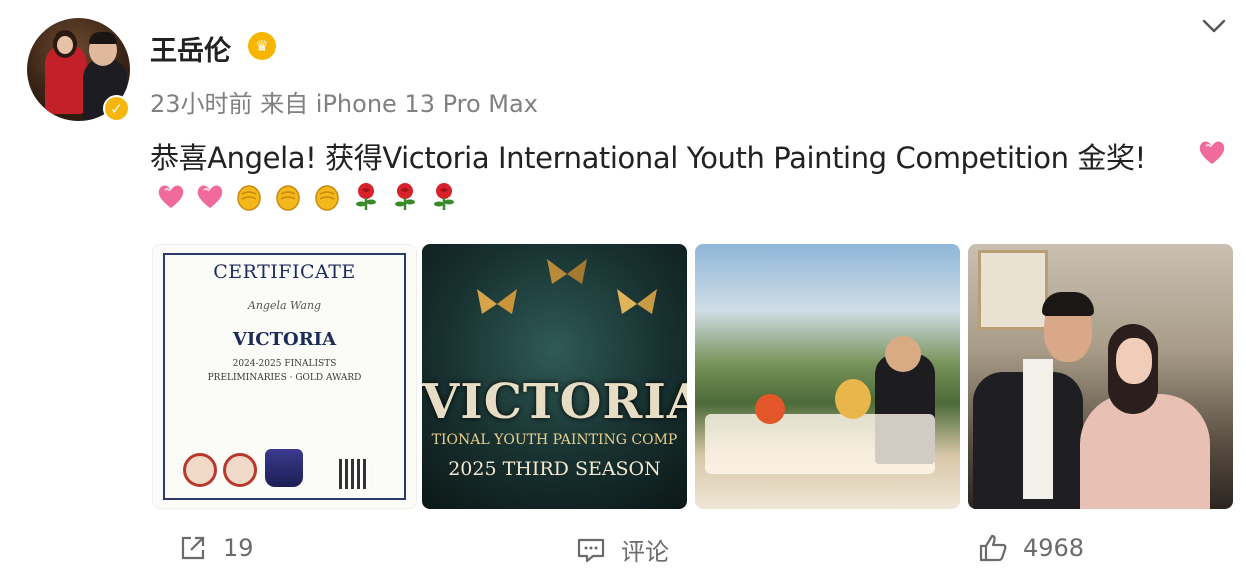  I want to click on poster-title: VICTORIA, so click(554, 402).